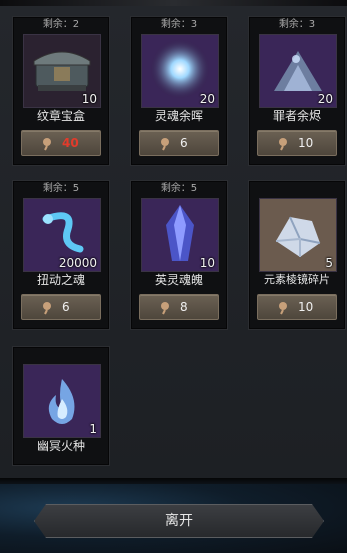  I want to click on leave-button: 离开, so click(179, 521).